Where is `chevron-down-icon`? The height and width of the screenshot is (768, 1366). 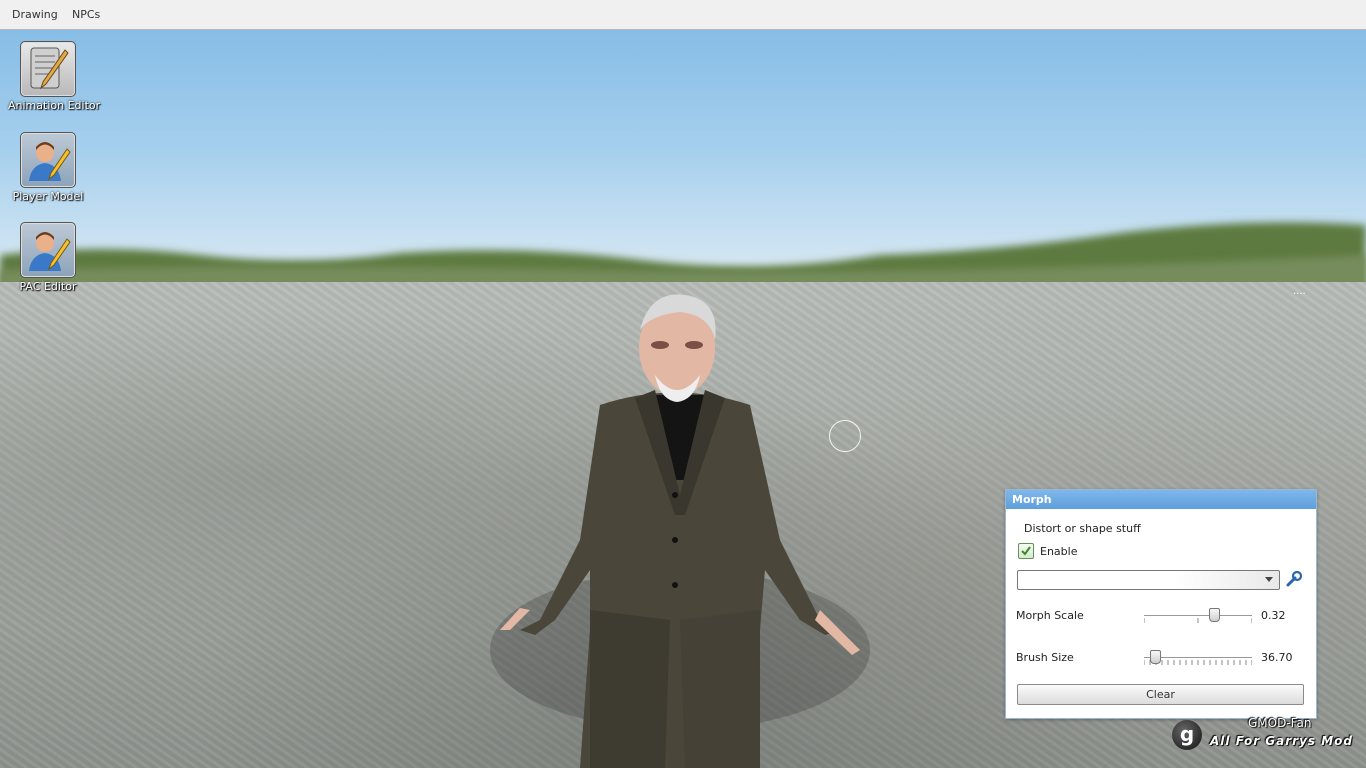 chevron-down-icon is located at coordinates (1269, 579).